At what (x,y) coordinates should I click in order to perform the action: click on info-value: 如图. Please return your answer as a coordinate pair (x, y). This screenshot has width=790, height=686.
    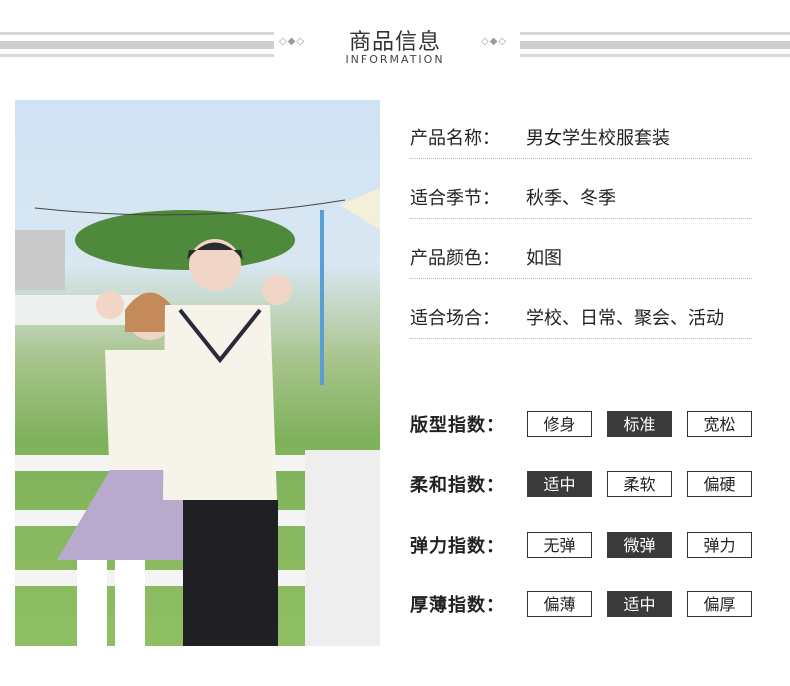
    Looking at the image, I should click on (544, 258).